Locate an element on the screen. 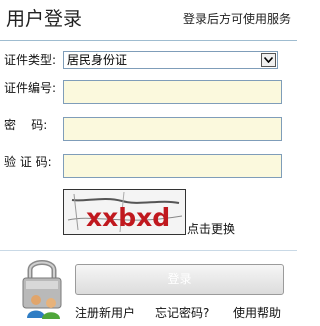 This screenshot has height=326, width=320. id-type-selected-value: 居民身份证 is located at coordinates (97, 60).